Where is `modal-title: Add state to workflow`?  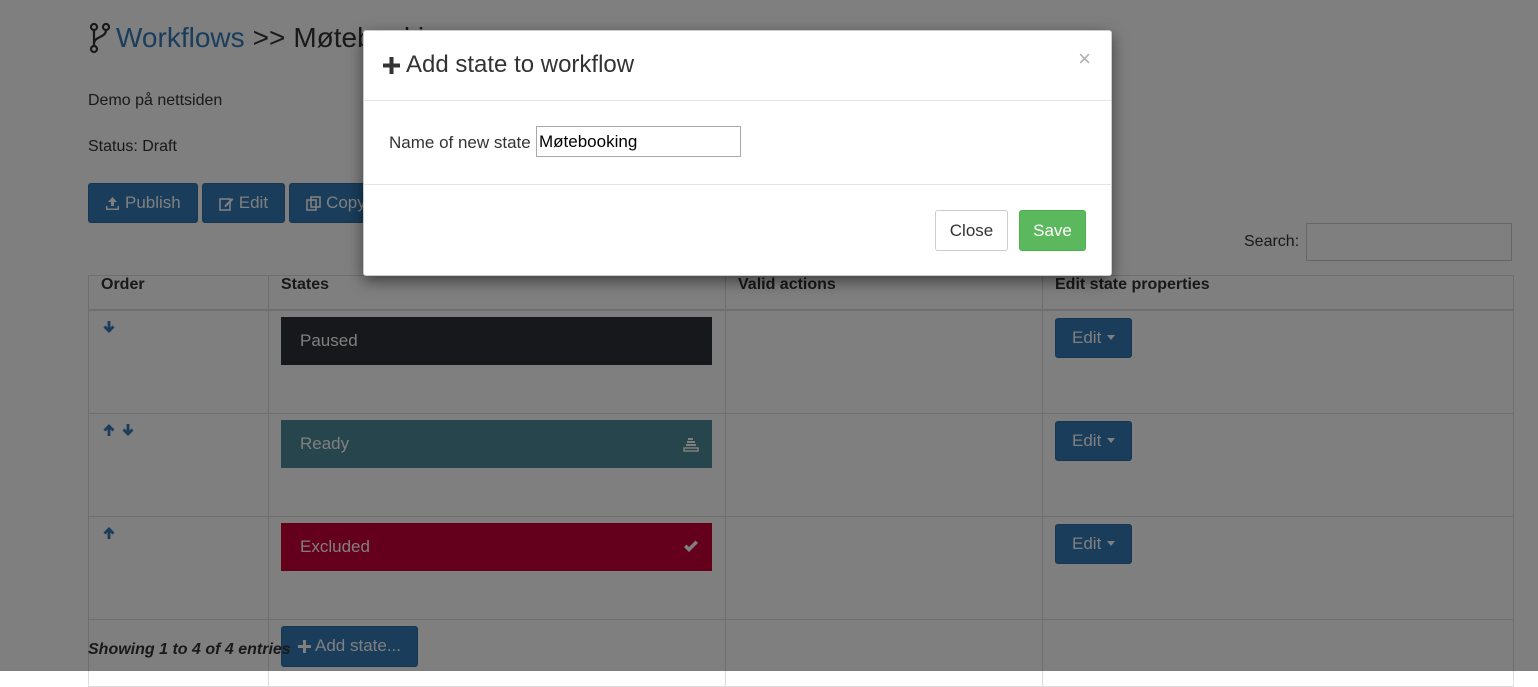
modal-title: Add state to workflow is located at coordinates (508, 65).